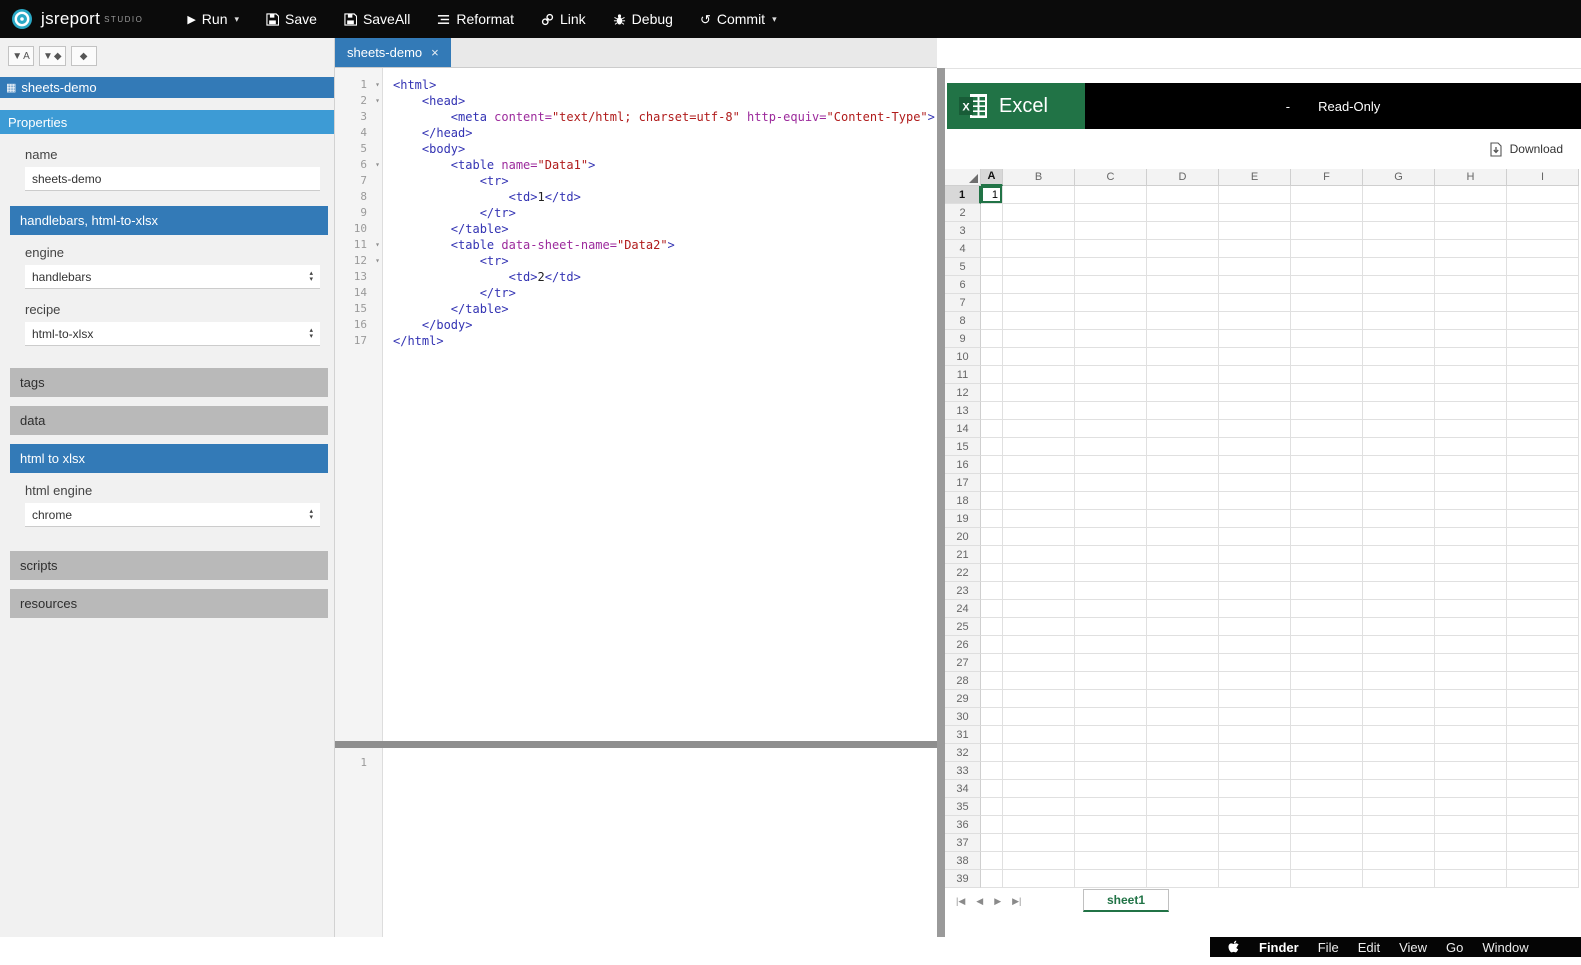  What do you see at coordinates (963, 303) in the screenshot?
I see `row-header-7: 7` at bounding box center [963, 303].